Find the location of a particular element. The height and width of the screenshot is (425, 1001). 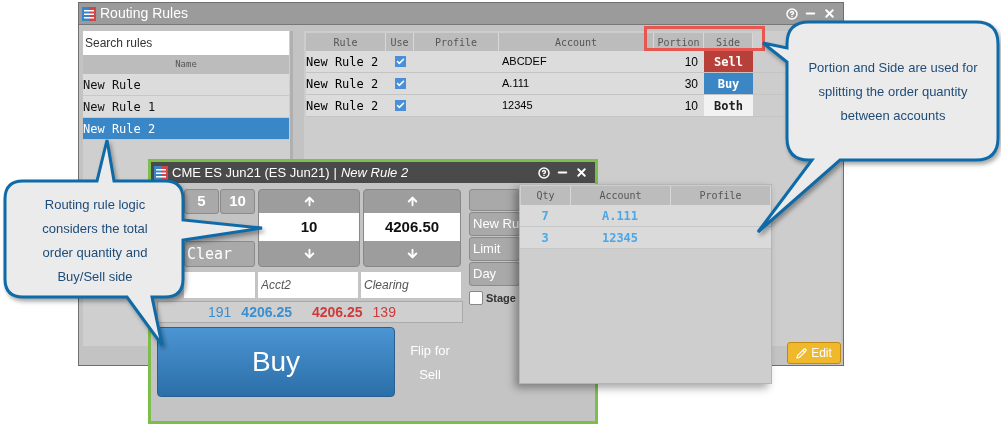

table-cell: 30 is located at coordinates (679, 83).